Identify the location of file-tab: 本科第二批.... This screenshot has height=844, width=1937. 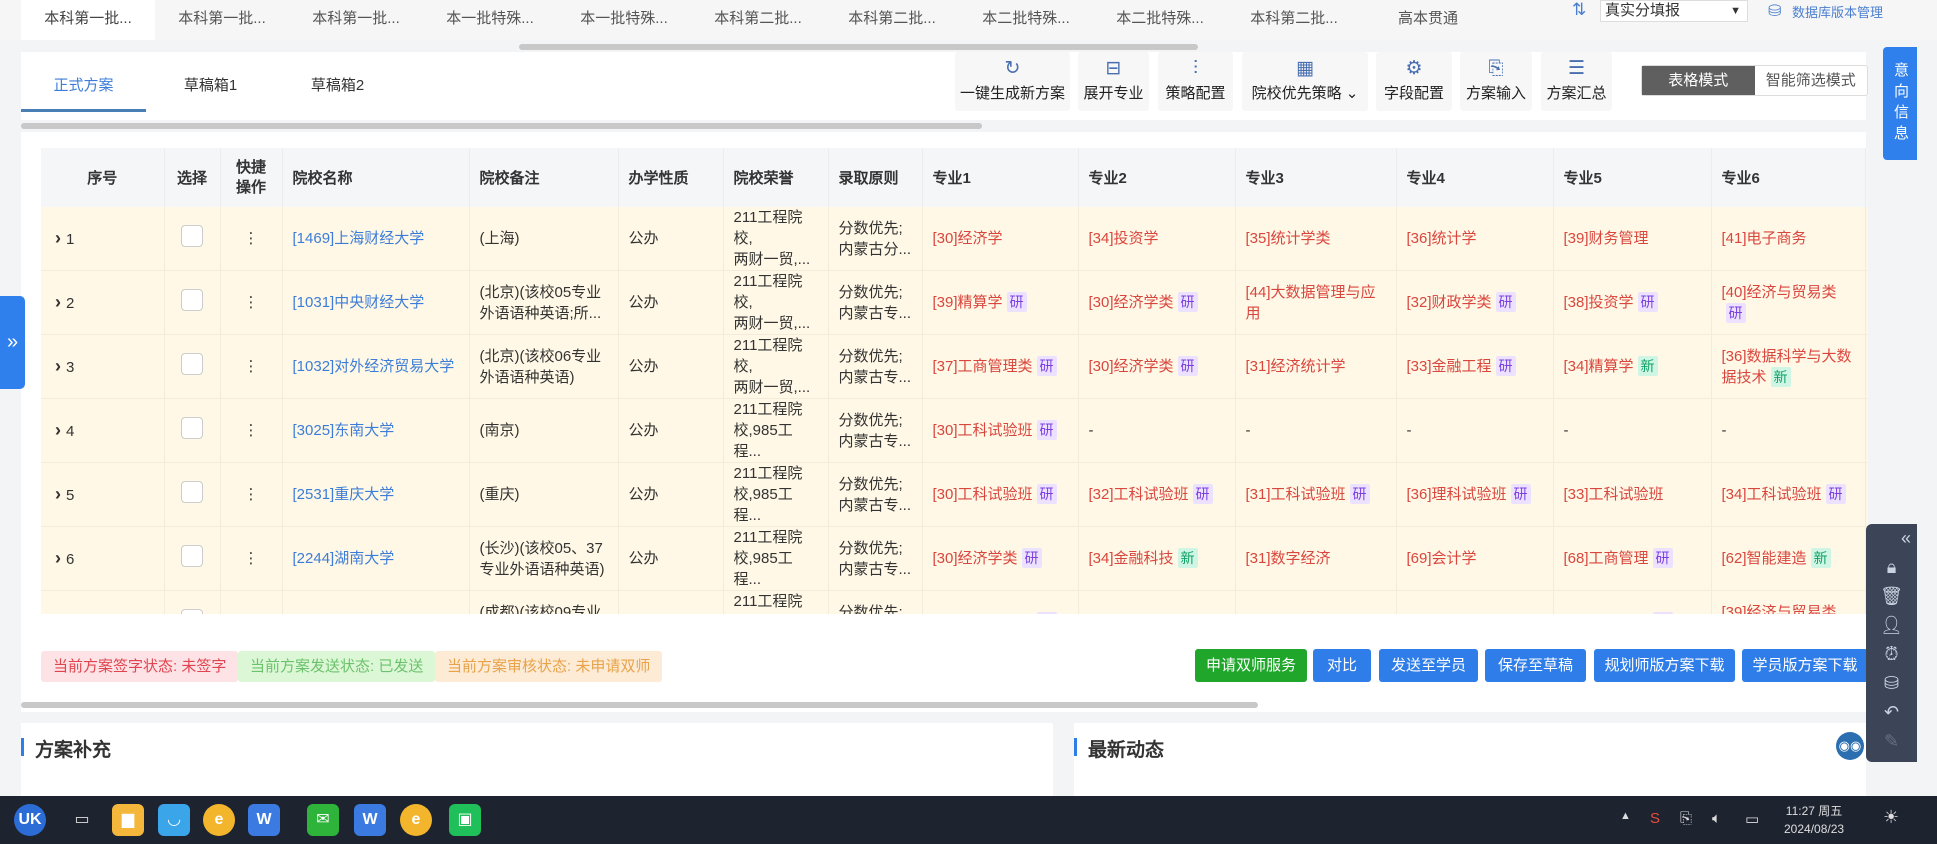
(1294, 20).